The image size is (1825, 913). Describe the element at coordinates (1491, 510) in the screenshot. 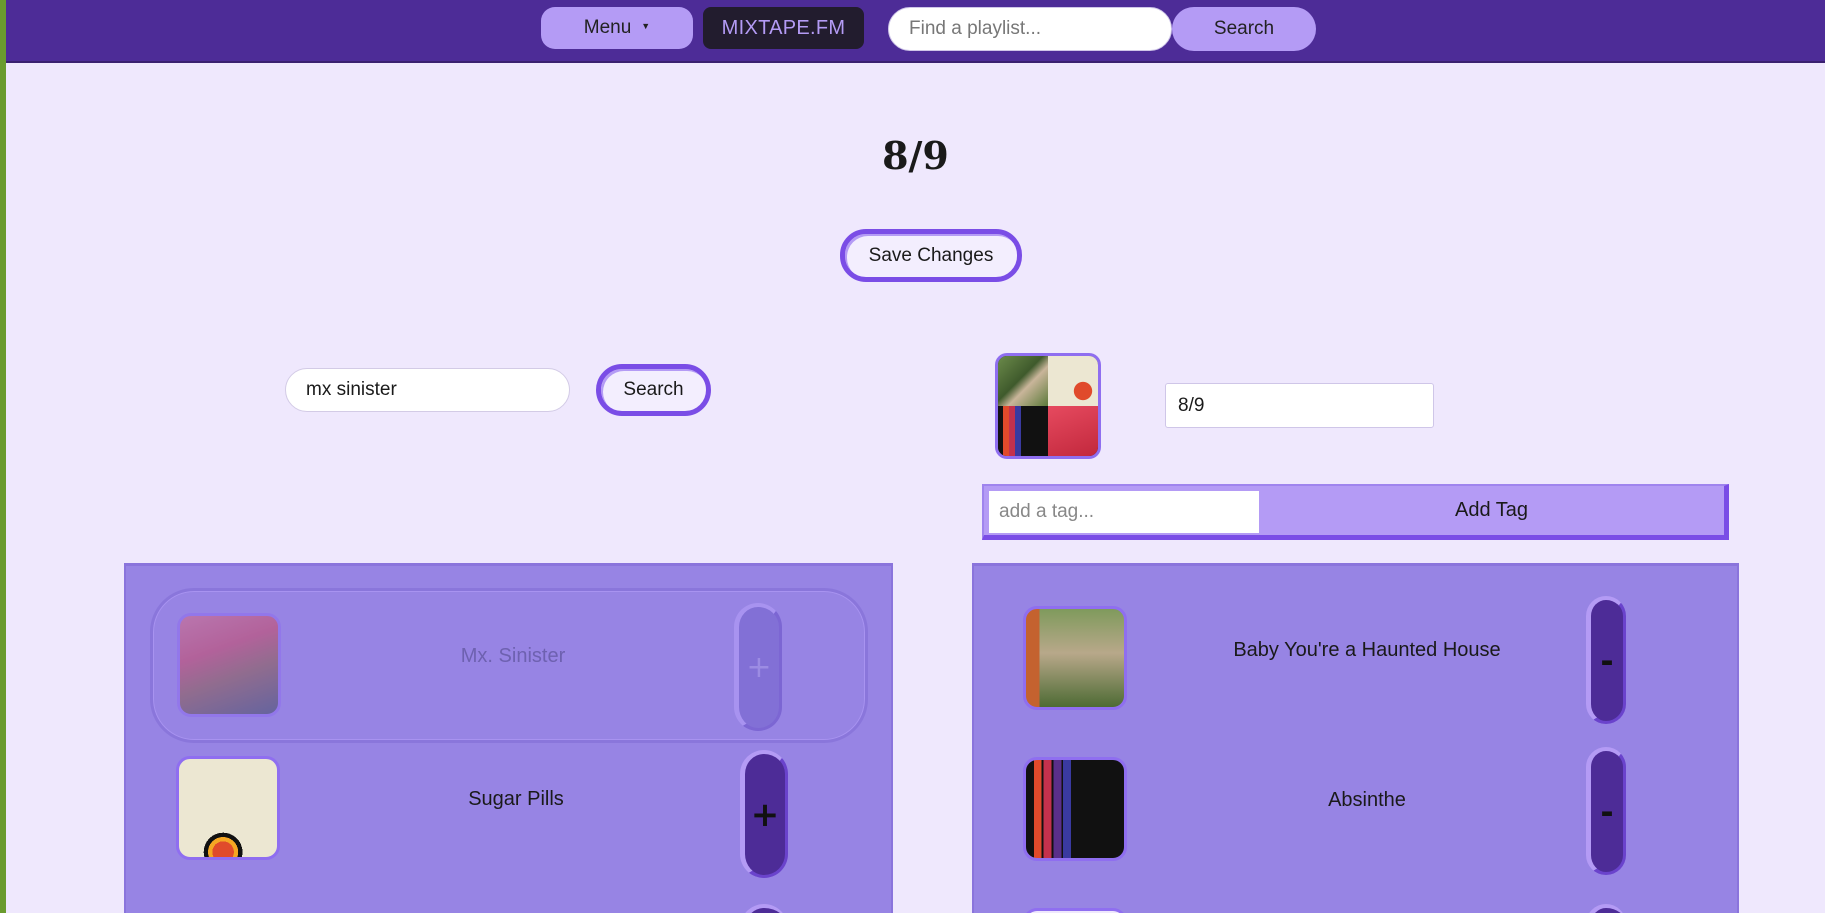

I see `add-tag-button: Add Tag` at that location.